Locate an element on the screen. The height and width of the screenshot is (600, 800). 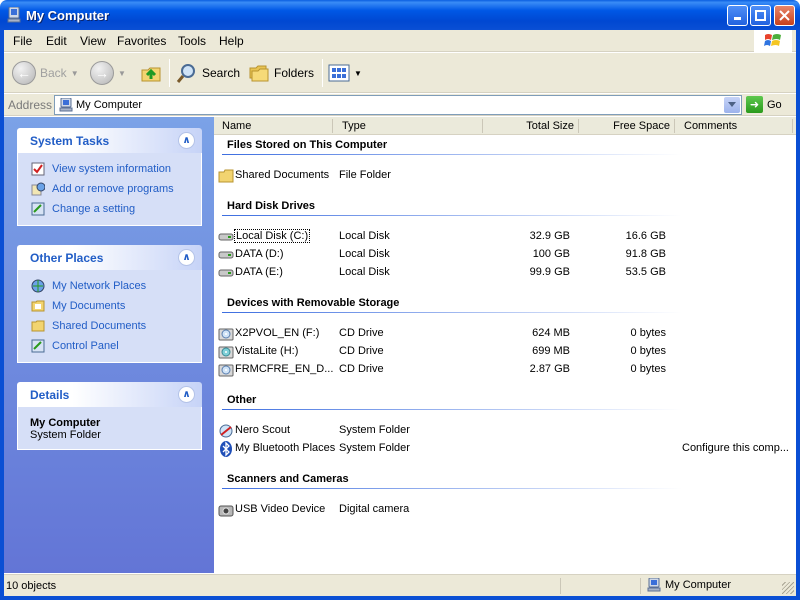
item-name: VistaLite (H:) is located at coordinates (267, 351).